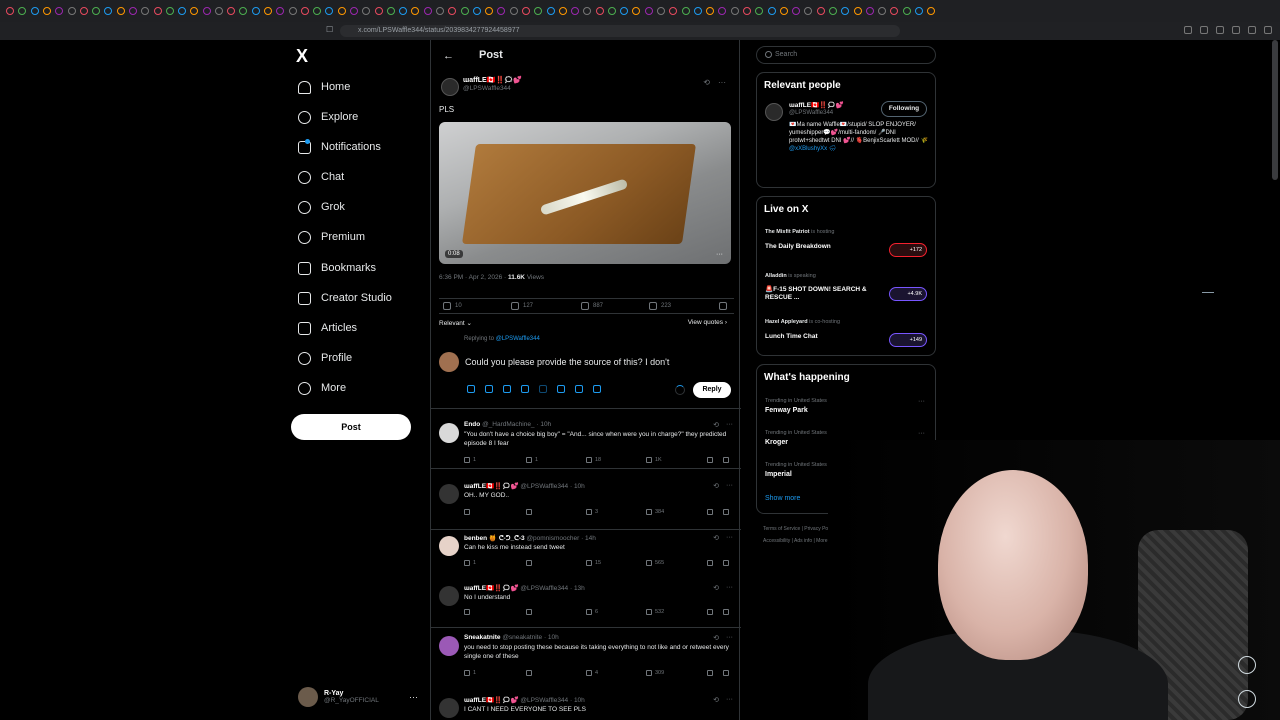 This screenshot has width=1280, height=720. Describe the element at coordinates (790, 276) in the screenshot. I see `live-host: Alladdin is speaking` at that location.